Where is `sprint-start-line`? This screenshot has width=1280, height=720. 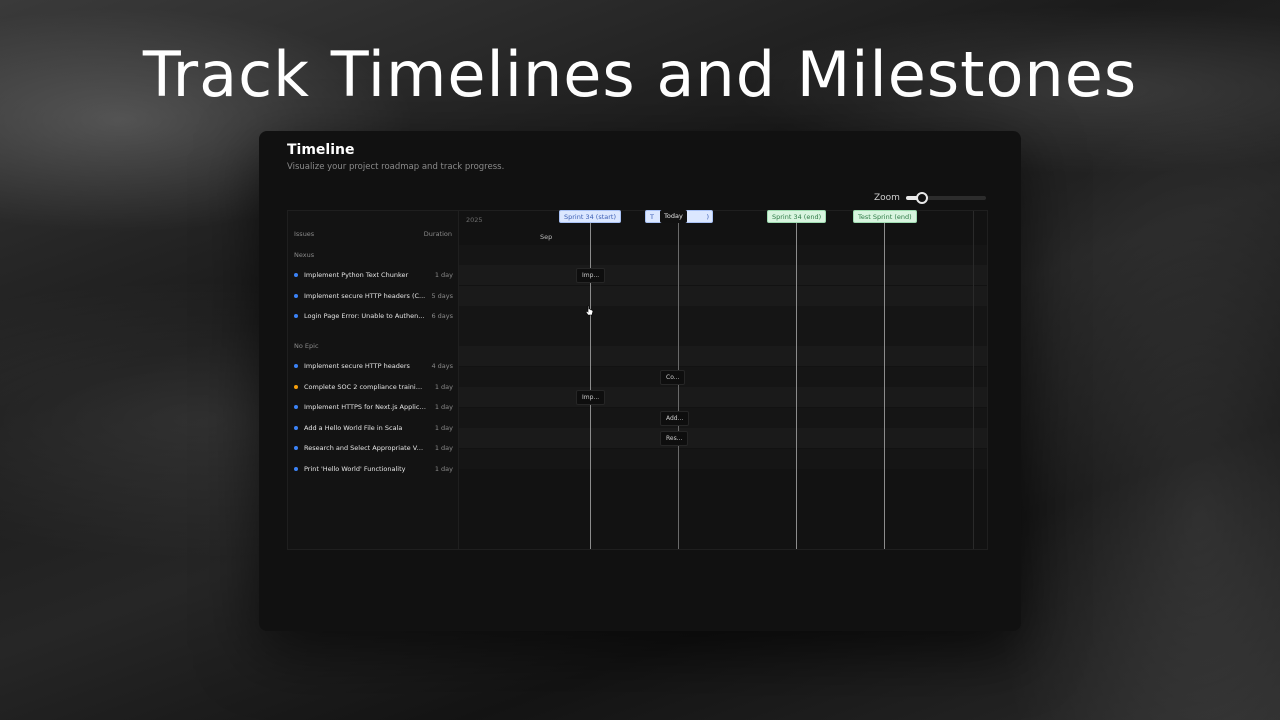
sprint-start-line is located at coordinates (590, 380).